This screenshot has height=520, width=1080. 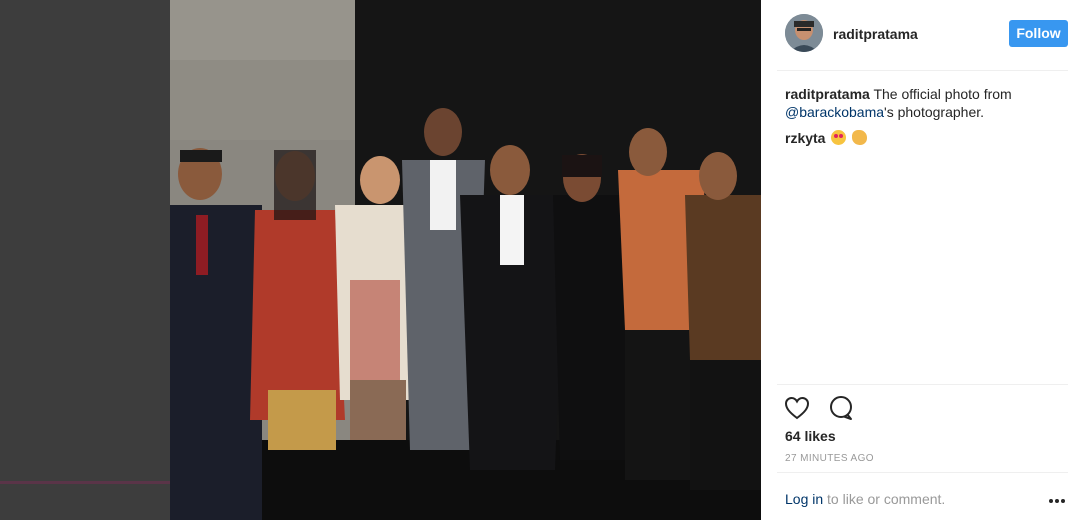 I want to click on caption-text: The official photo from, so click(x=940, y=94).